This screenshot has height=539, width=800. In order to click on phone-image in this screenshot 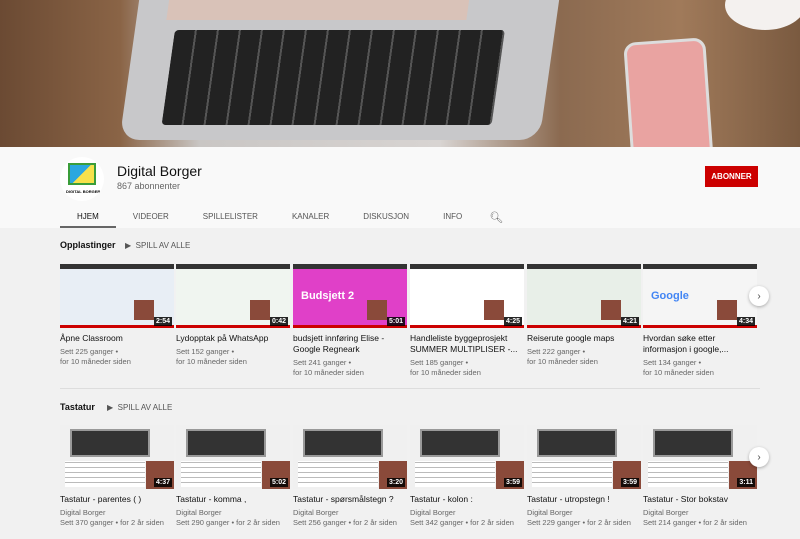, I will do `click(669, 92)`.